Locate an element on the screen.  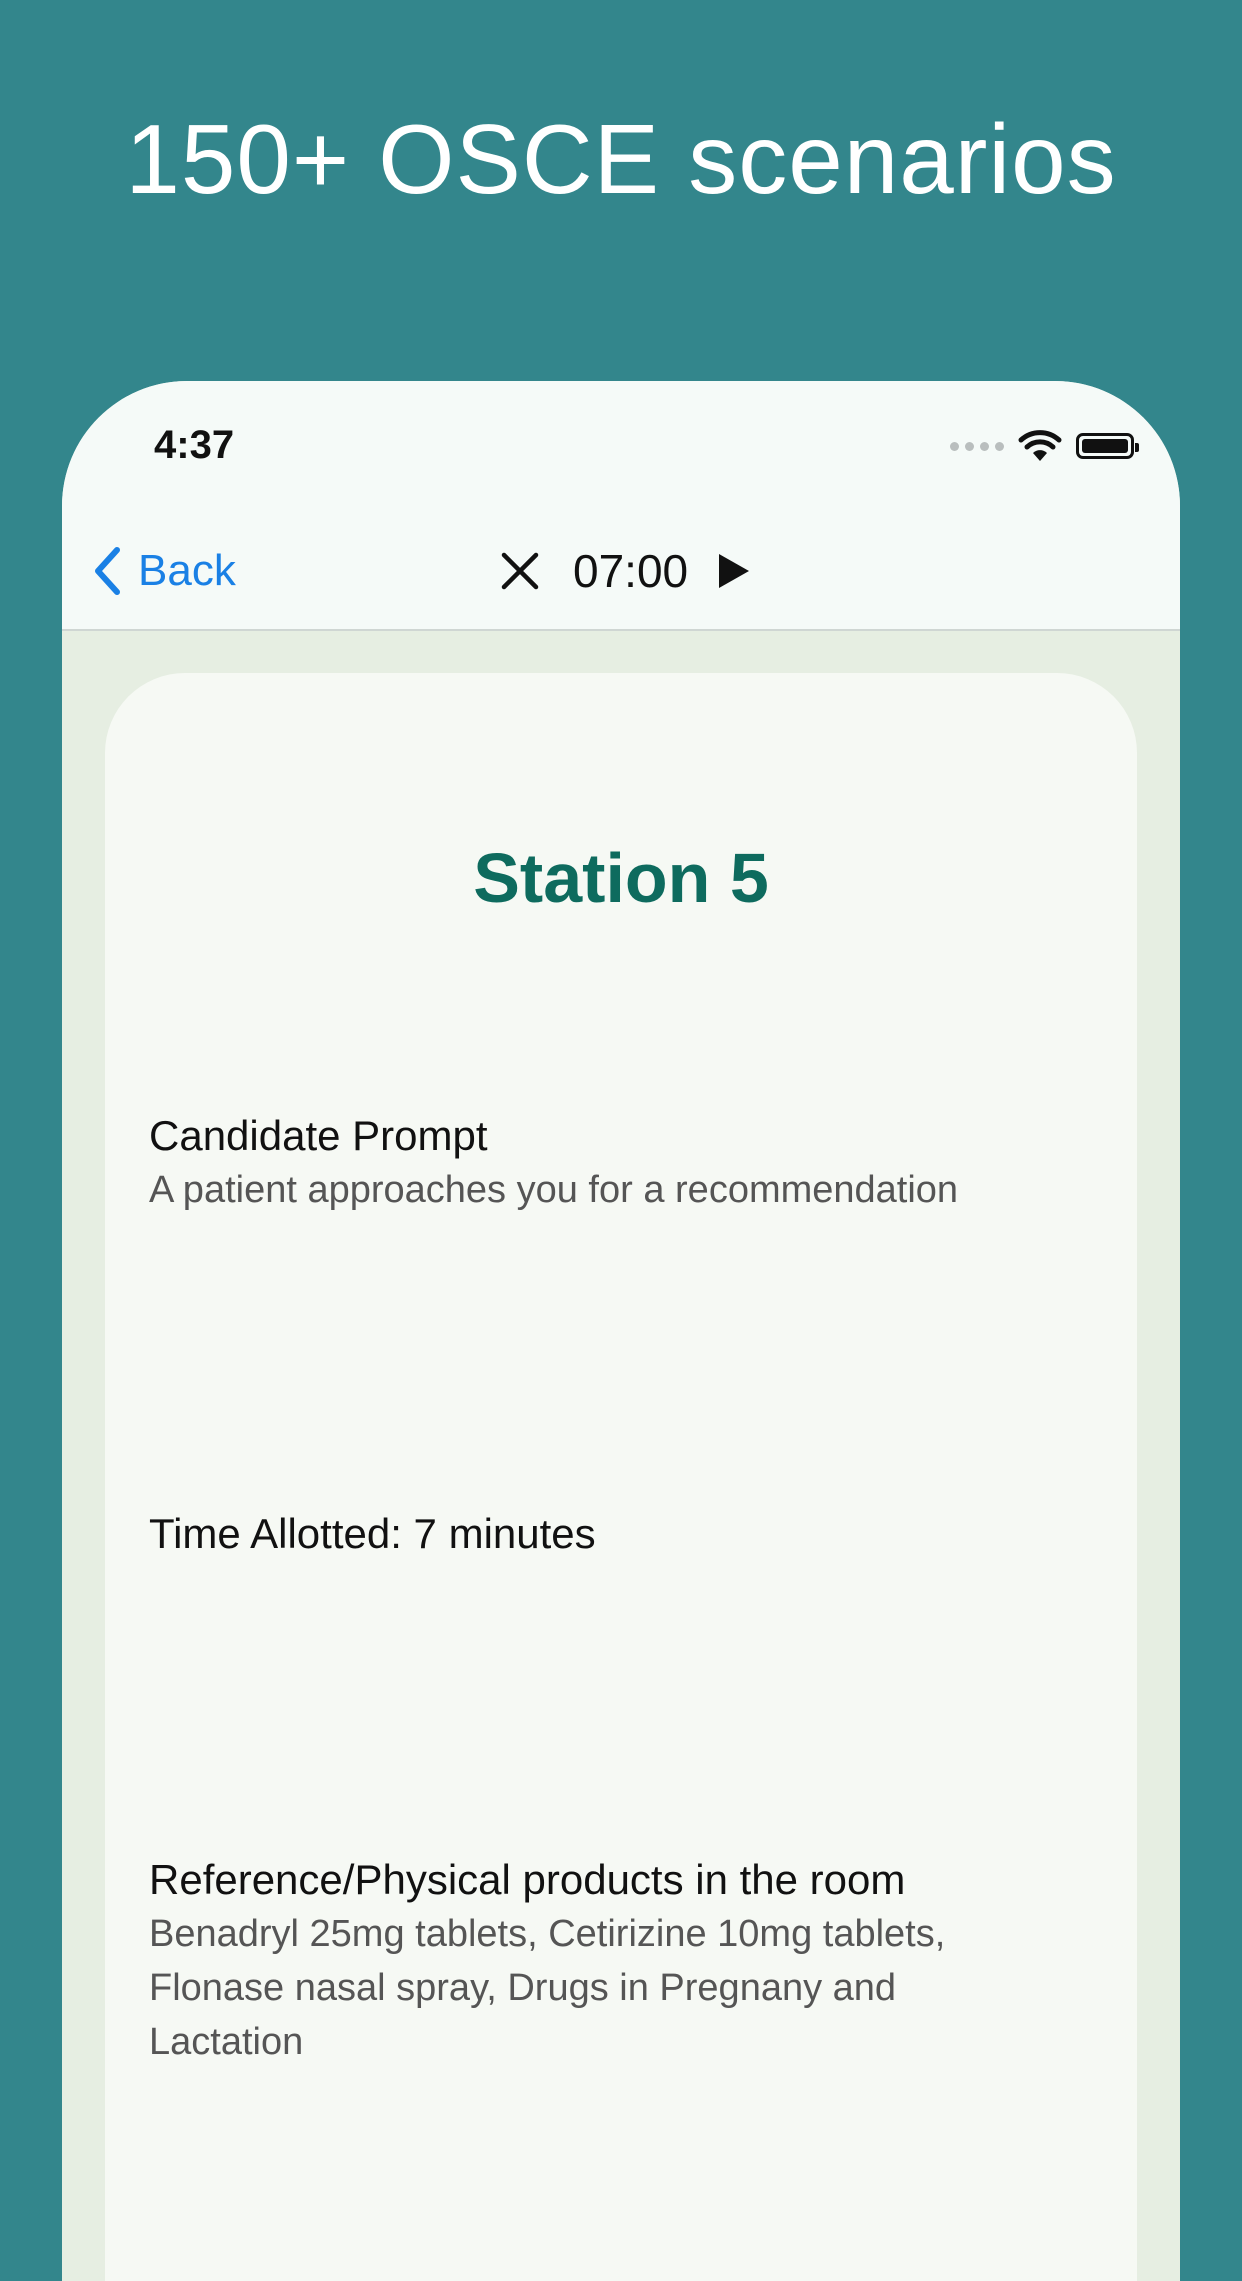
time-allotted-text: Time Allotted: 7 minutes is located at coordinates (372, 1533).